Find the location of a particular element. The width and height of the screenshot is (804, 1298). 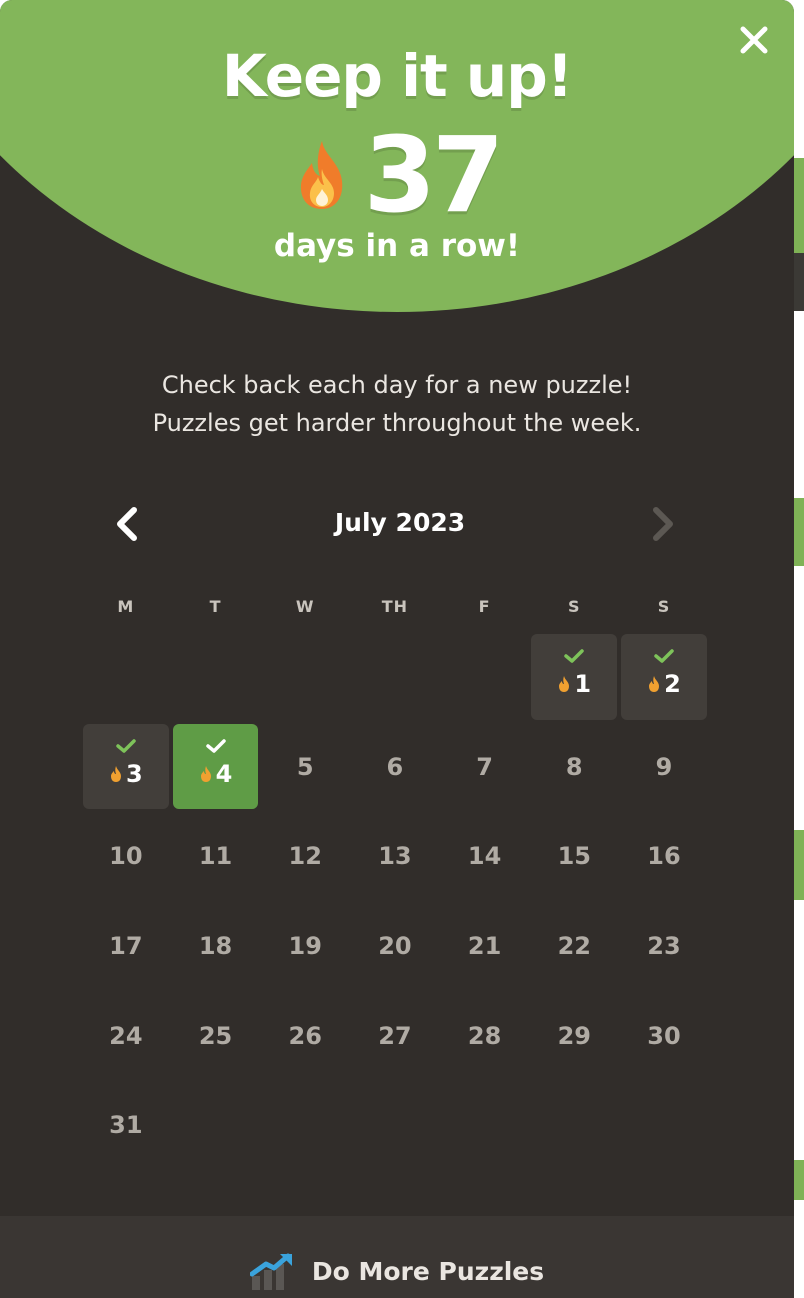

day-number: 2 is located at coordinates (672, 683).